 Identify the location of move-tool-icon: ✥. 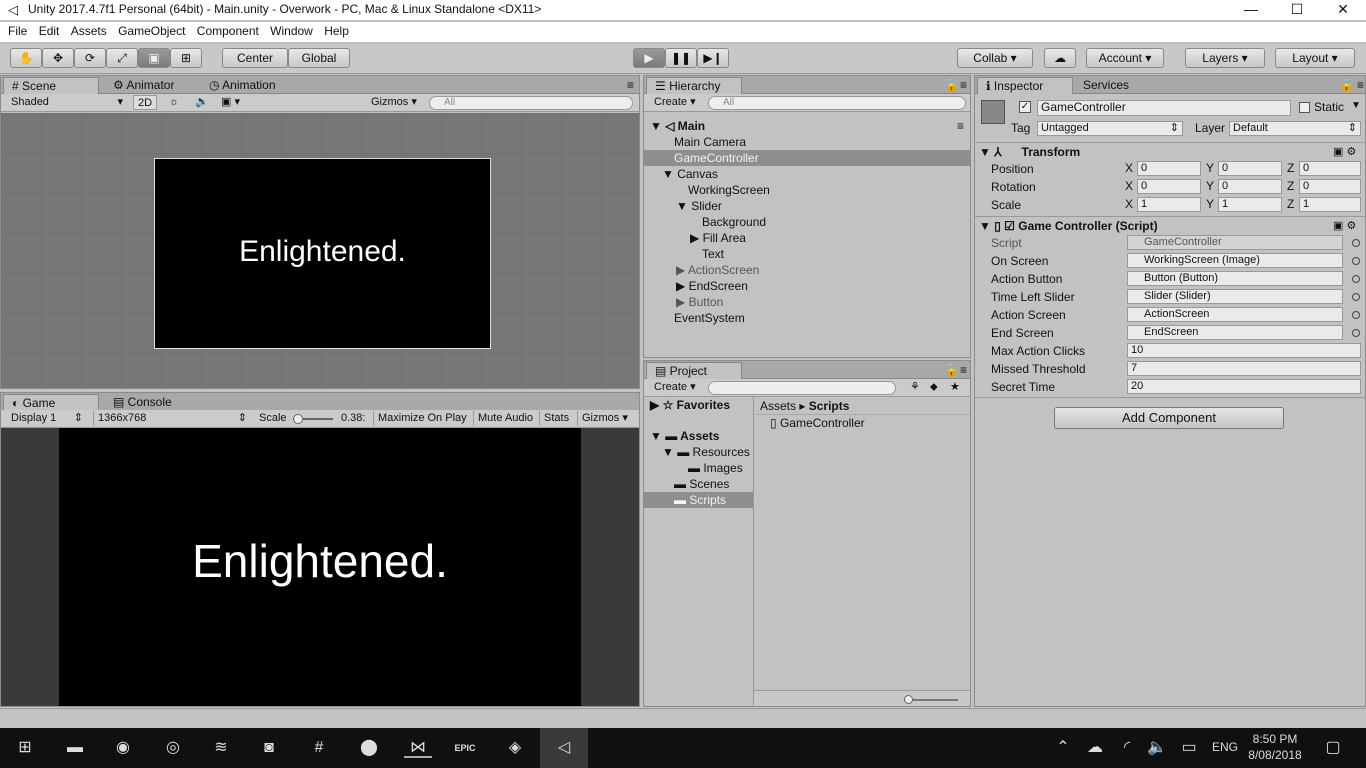
(58, 58).